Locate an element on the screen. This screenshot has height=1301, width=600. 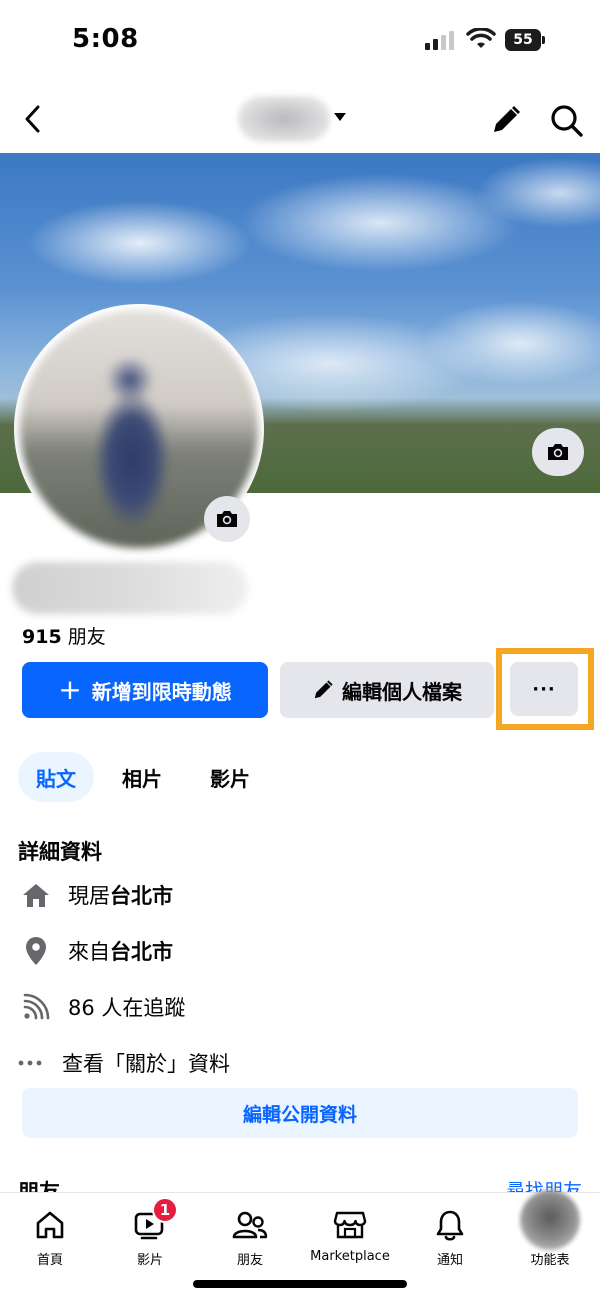
tabbar-menu: 功能表 is located at coordinates (550, 1229).